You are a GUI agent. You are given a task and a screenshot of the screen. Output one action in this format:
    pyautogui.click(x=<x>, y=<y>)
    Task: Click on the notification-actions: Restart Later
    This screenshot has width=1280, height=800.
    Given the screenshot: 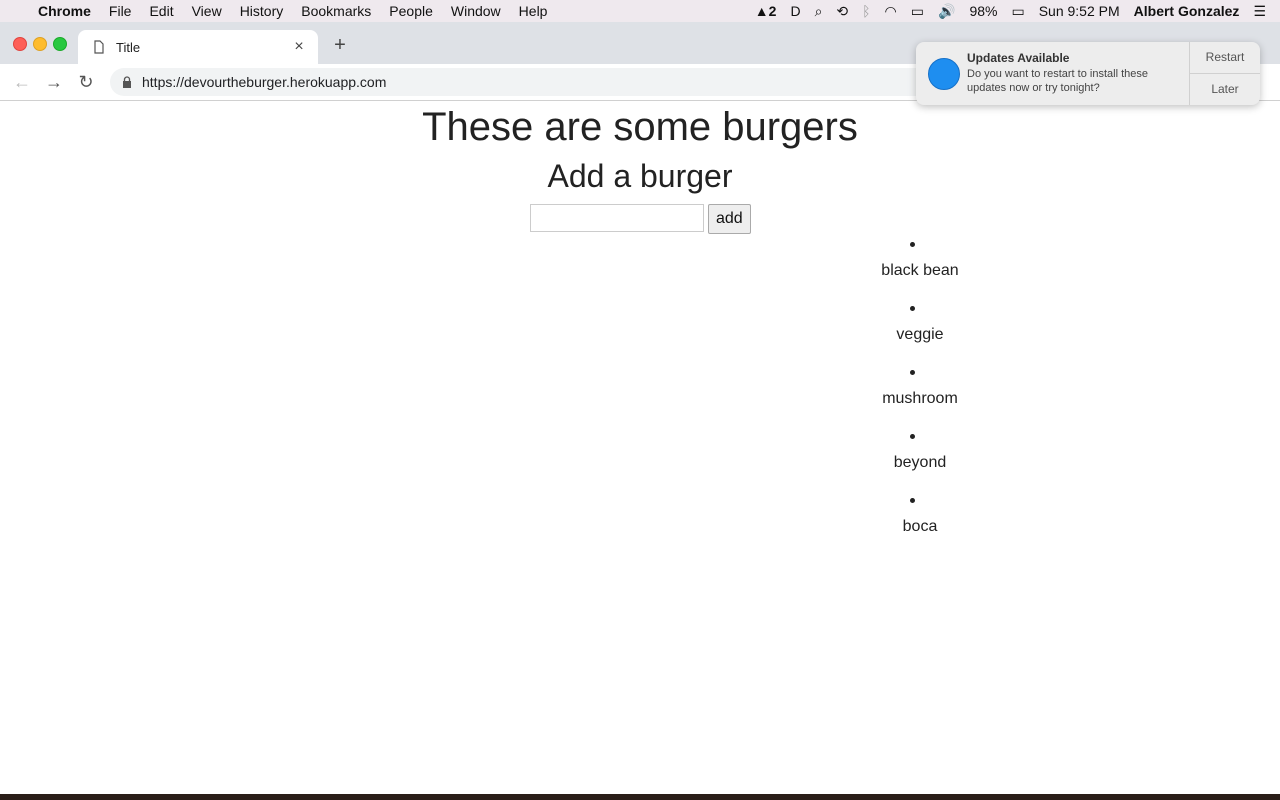 What is the action you would take?
    pyautogui.click(x=1224, y=73)
    